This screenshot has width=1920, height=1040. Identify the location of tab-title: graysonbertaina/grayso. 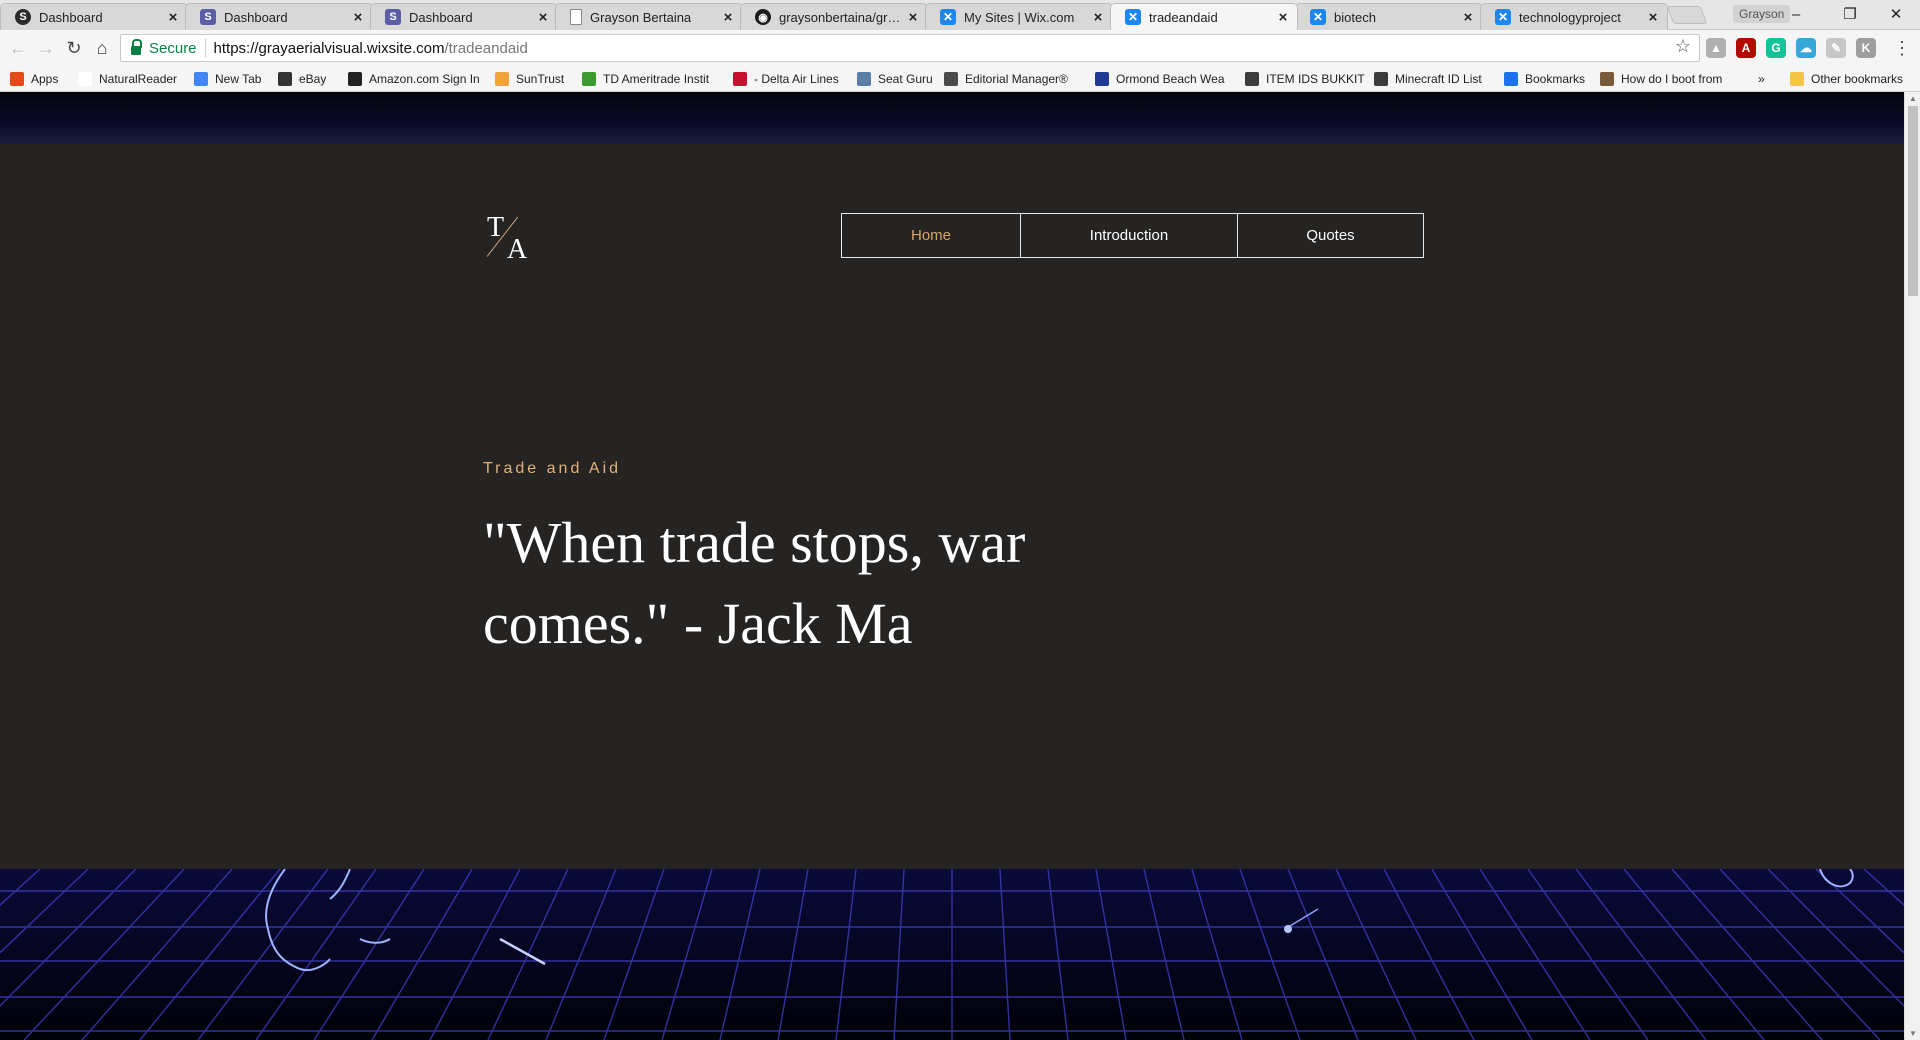
(842, 17).